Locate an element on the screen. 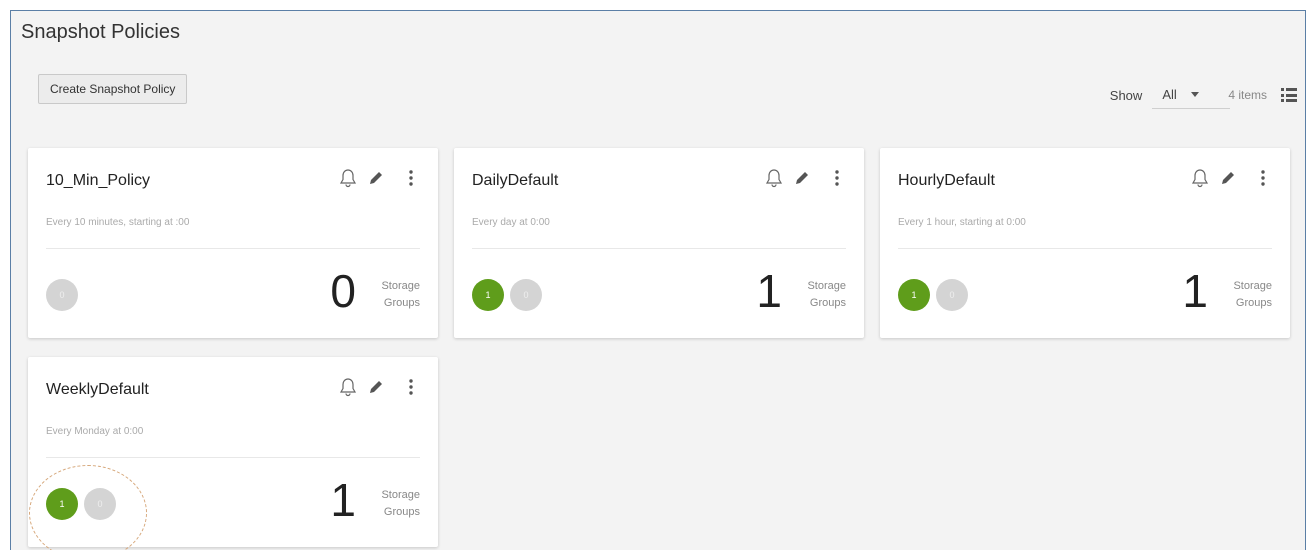 Image resolution: width=1308 pixels, height=550 pixels. compliance-badges: 0 is located at coordinates (62, 295).